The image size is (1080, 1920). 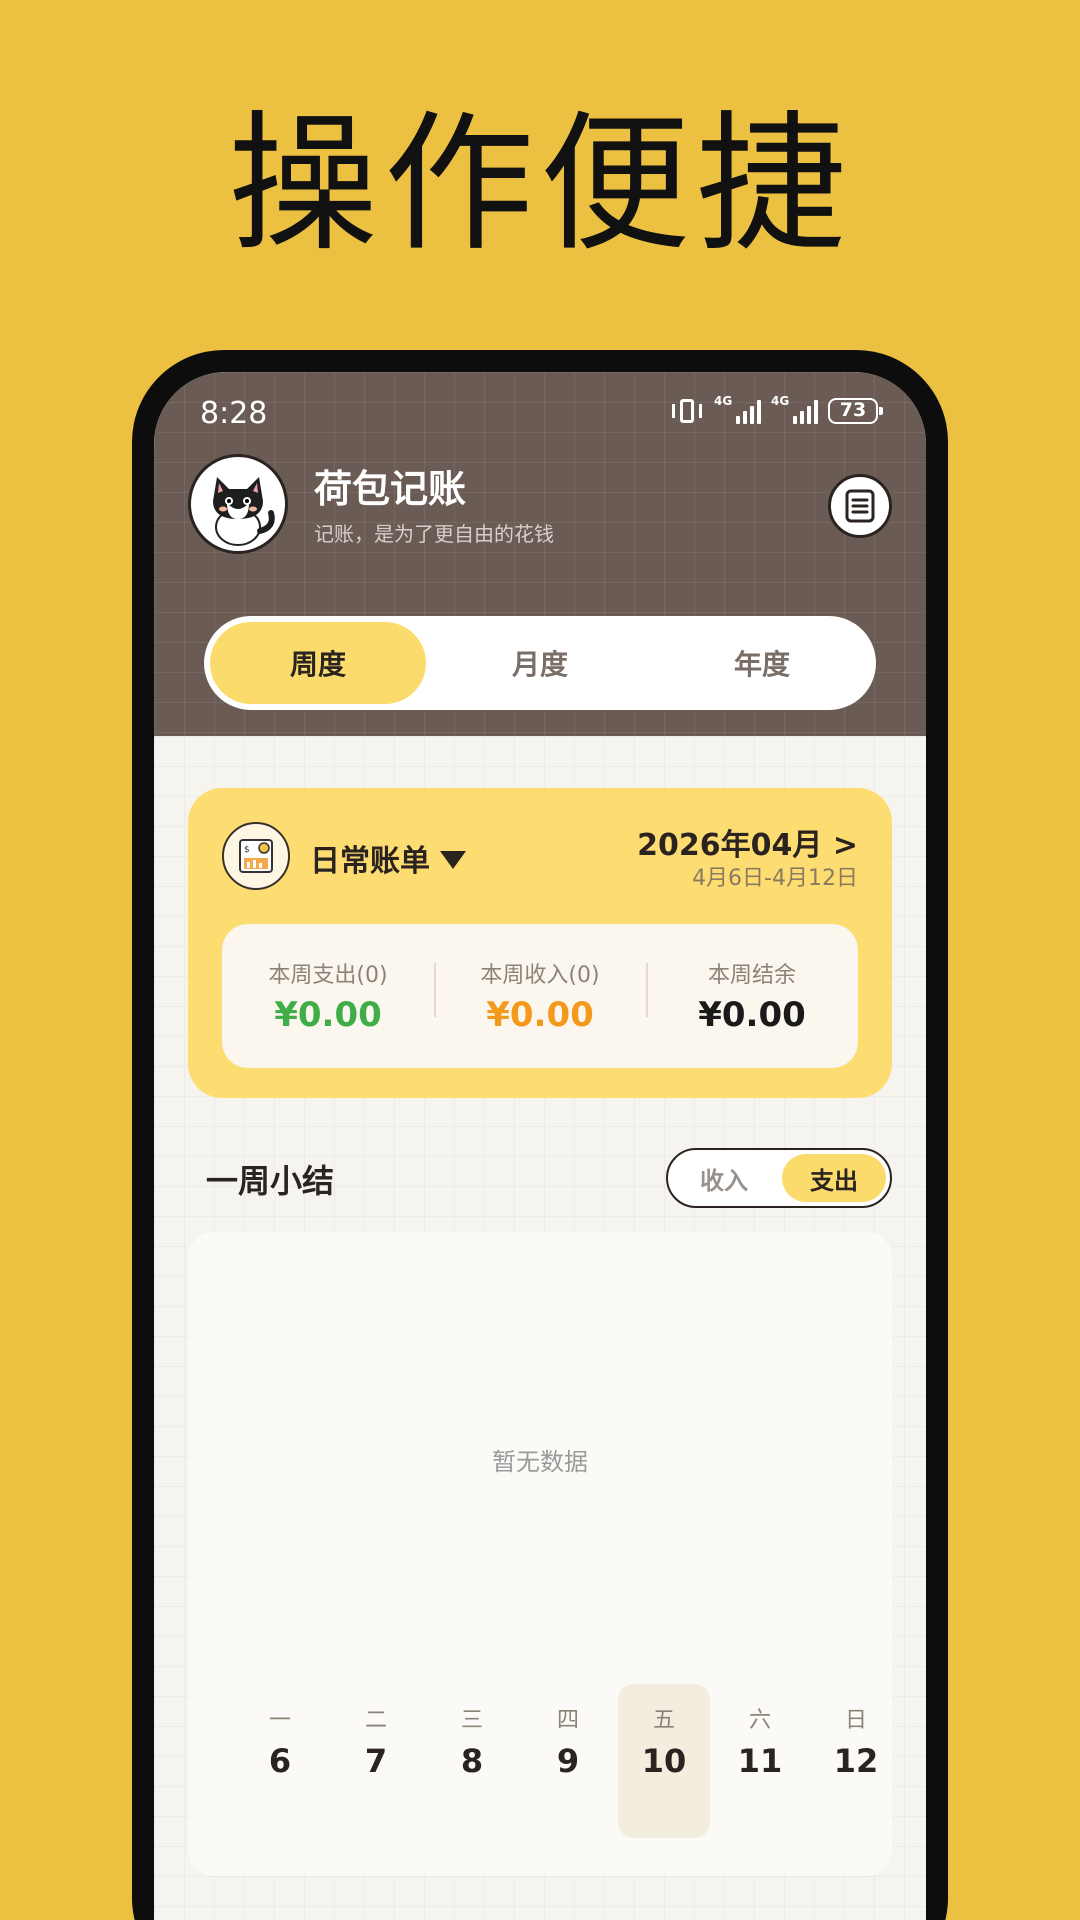 What do you see at coordinates (270, 1181) in the screenshot?
I see `summary-title: 一周小结` at bounding box center [270, 1181].